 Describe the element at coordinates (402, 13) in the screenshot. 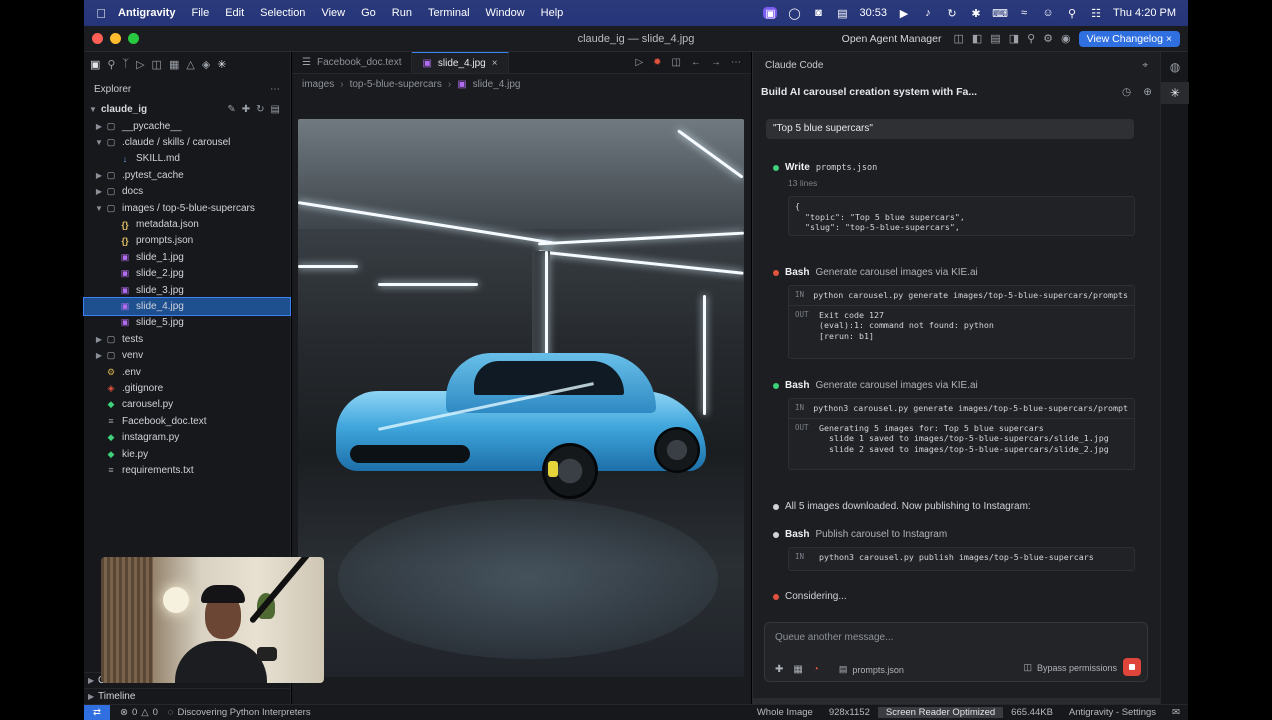

I see `menu-run: Run` at that location.